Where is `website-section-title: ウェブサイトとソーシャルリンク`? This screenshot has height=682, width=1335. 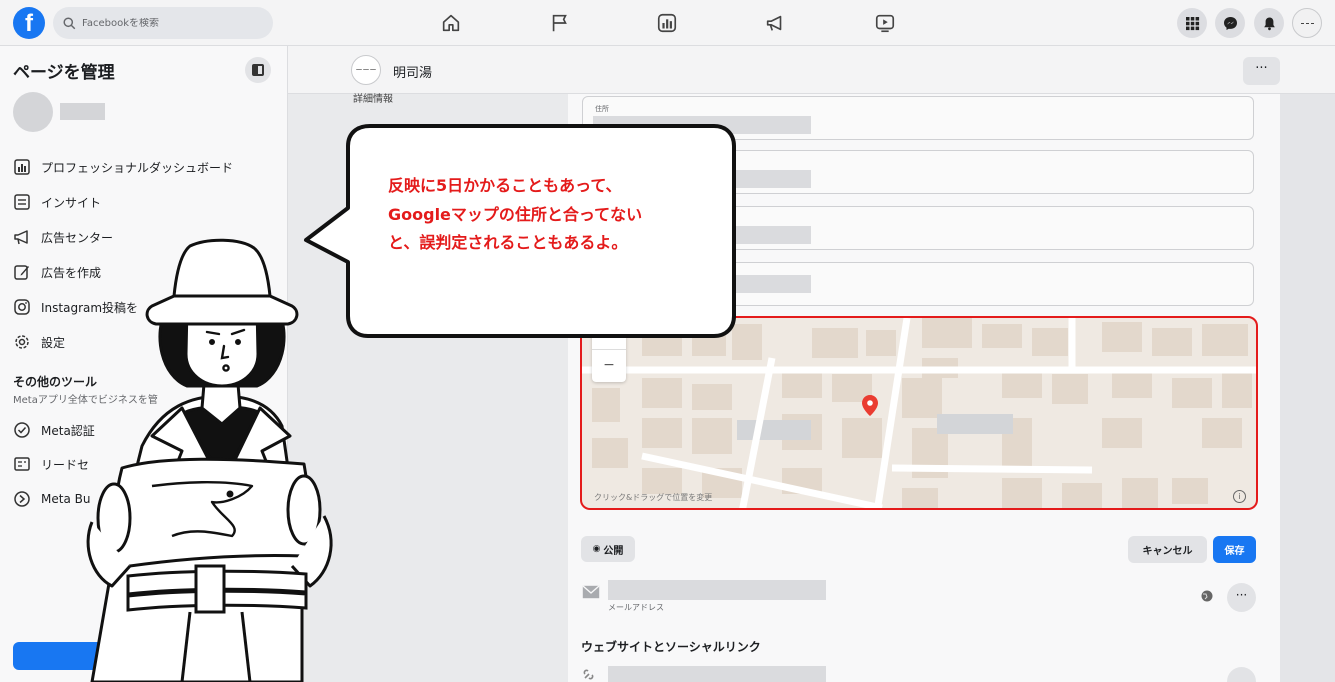 website-section-title: ウェブサイトとソーシャルリンク is located at coordinates (671, 647).